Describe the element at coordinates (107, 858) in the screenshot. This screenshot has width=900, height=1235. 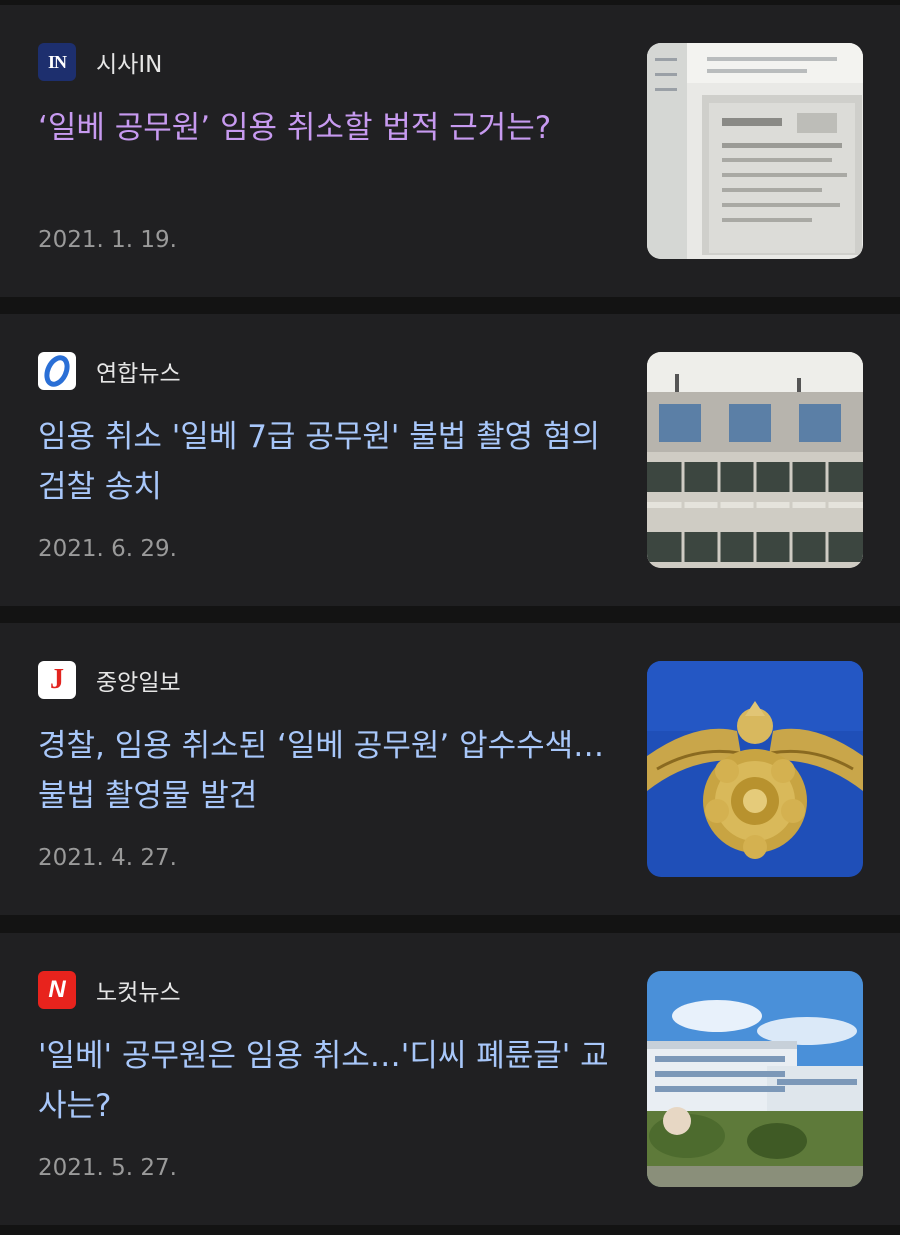
I see `publish-date: 2021. 4. 27.` at that location.